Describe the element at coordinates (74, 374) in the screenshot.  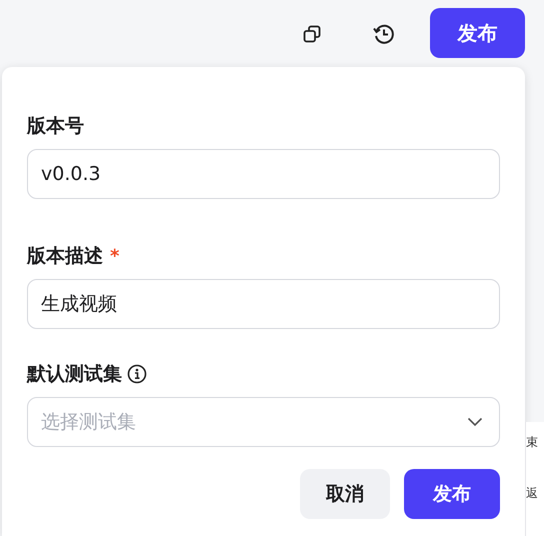
I see `field-label: 默认测试集` at that location.